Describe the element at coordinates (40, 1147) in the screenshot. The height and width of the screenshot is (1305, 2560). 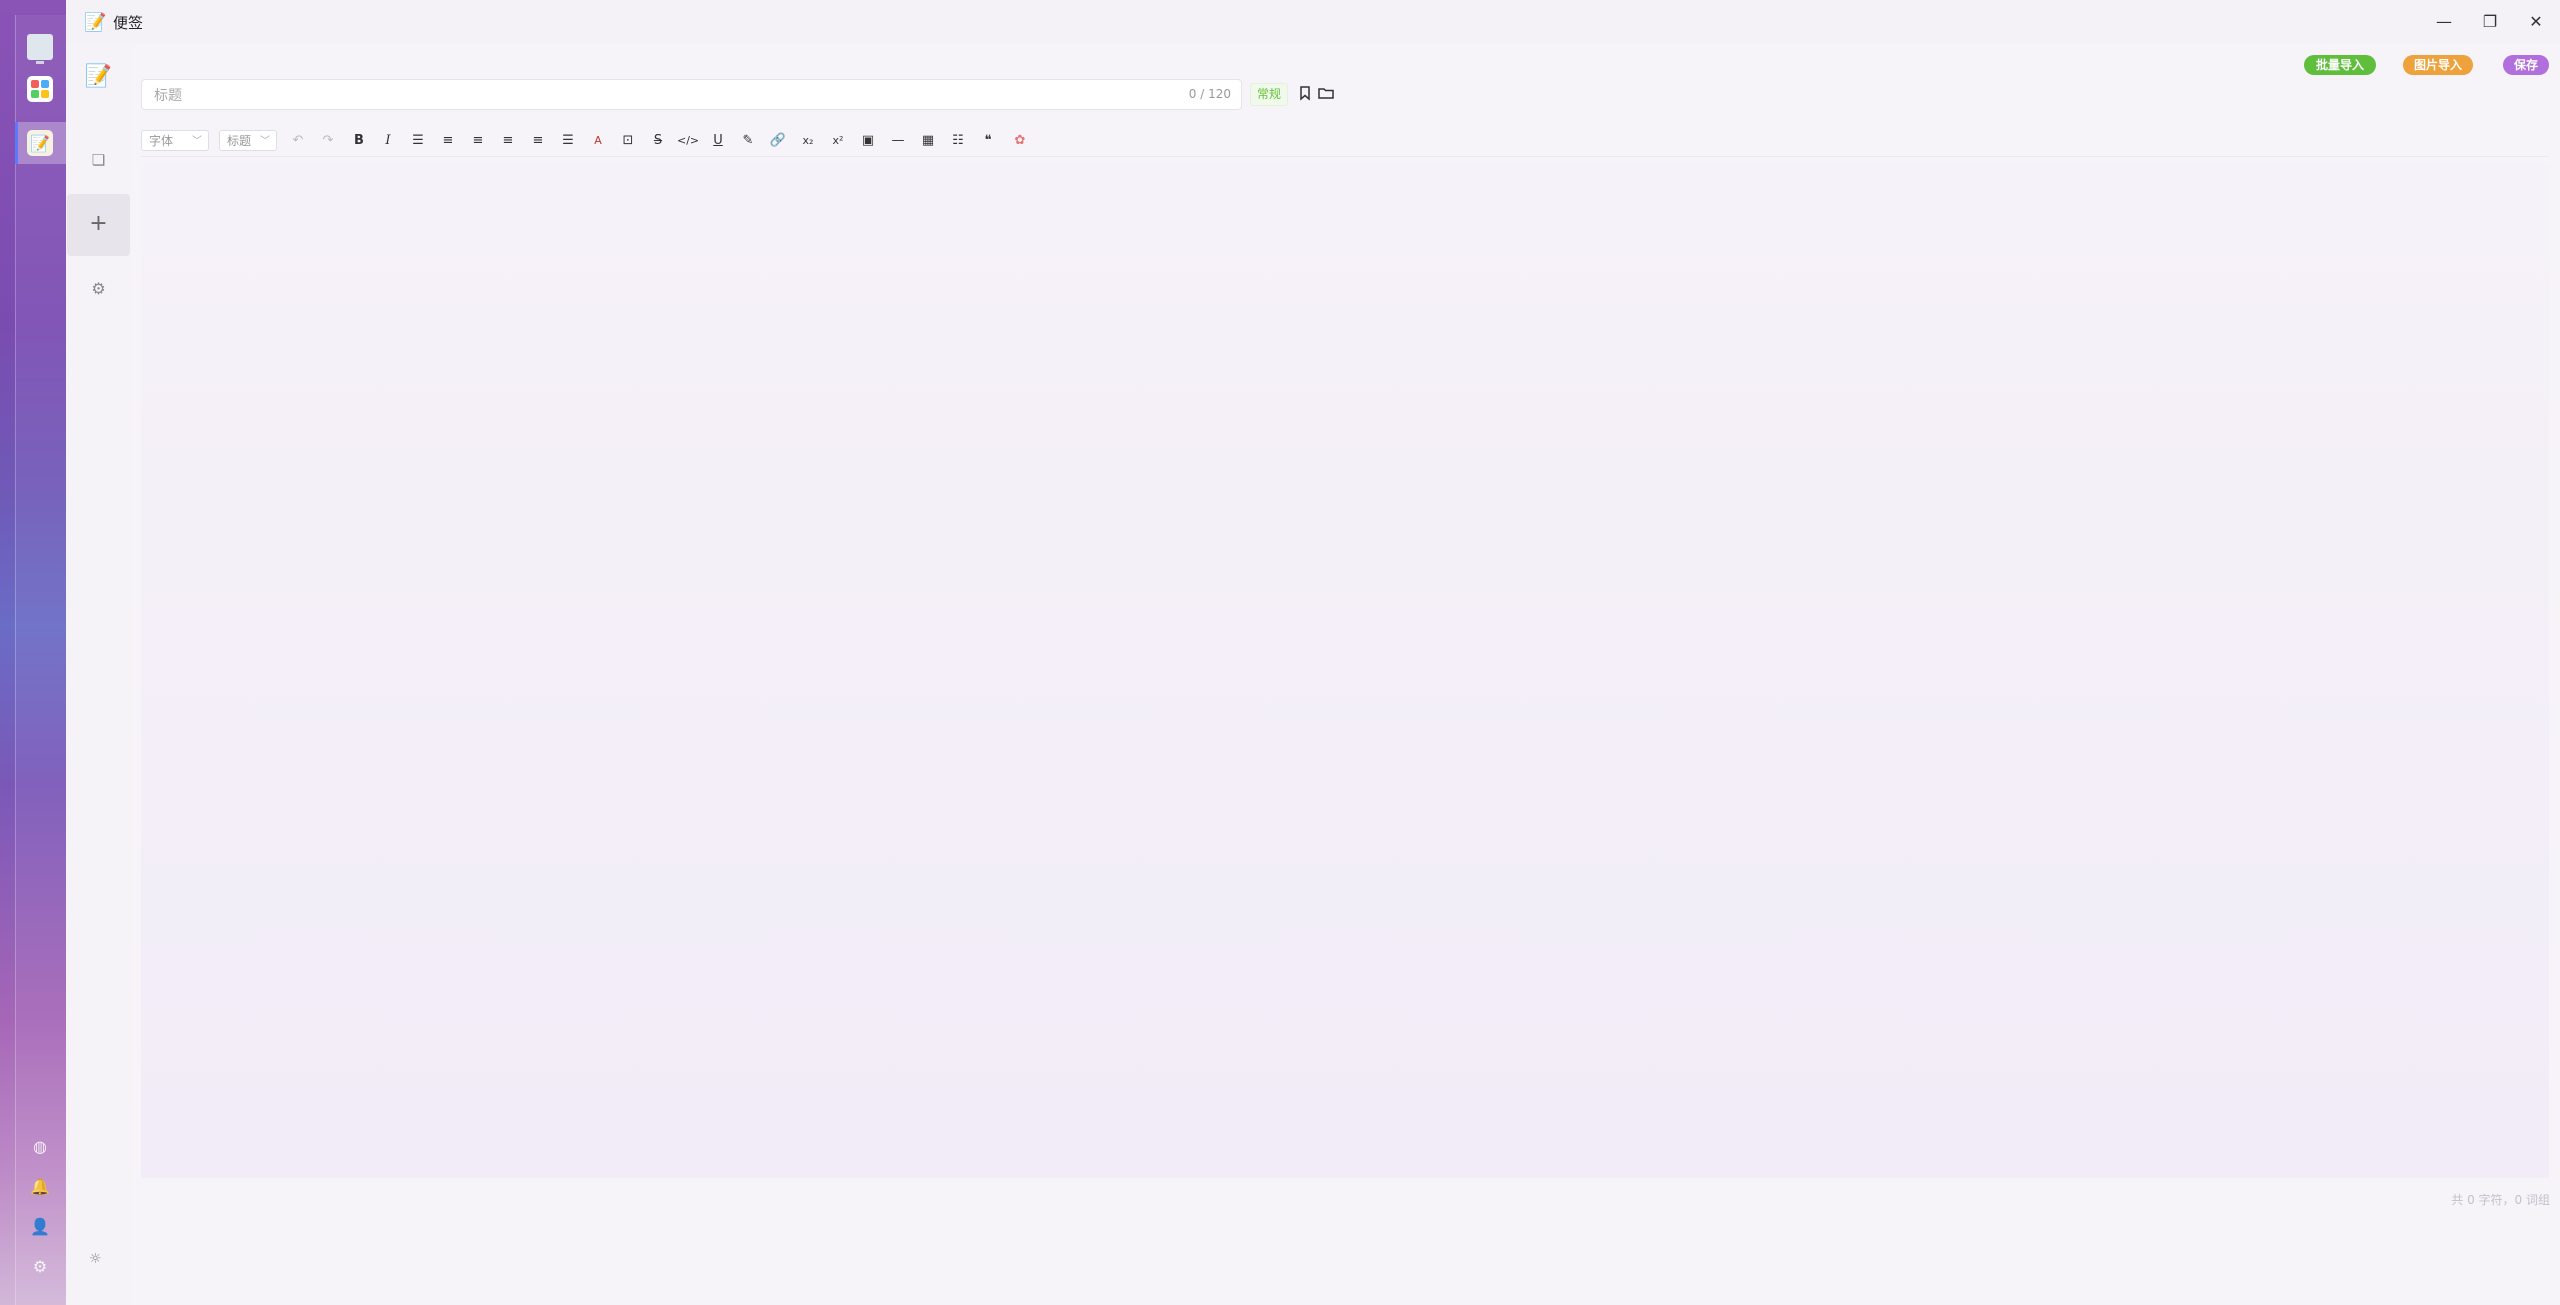
I see `sync-icon: ◍` at that location.